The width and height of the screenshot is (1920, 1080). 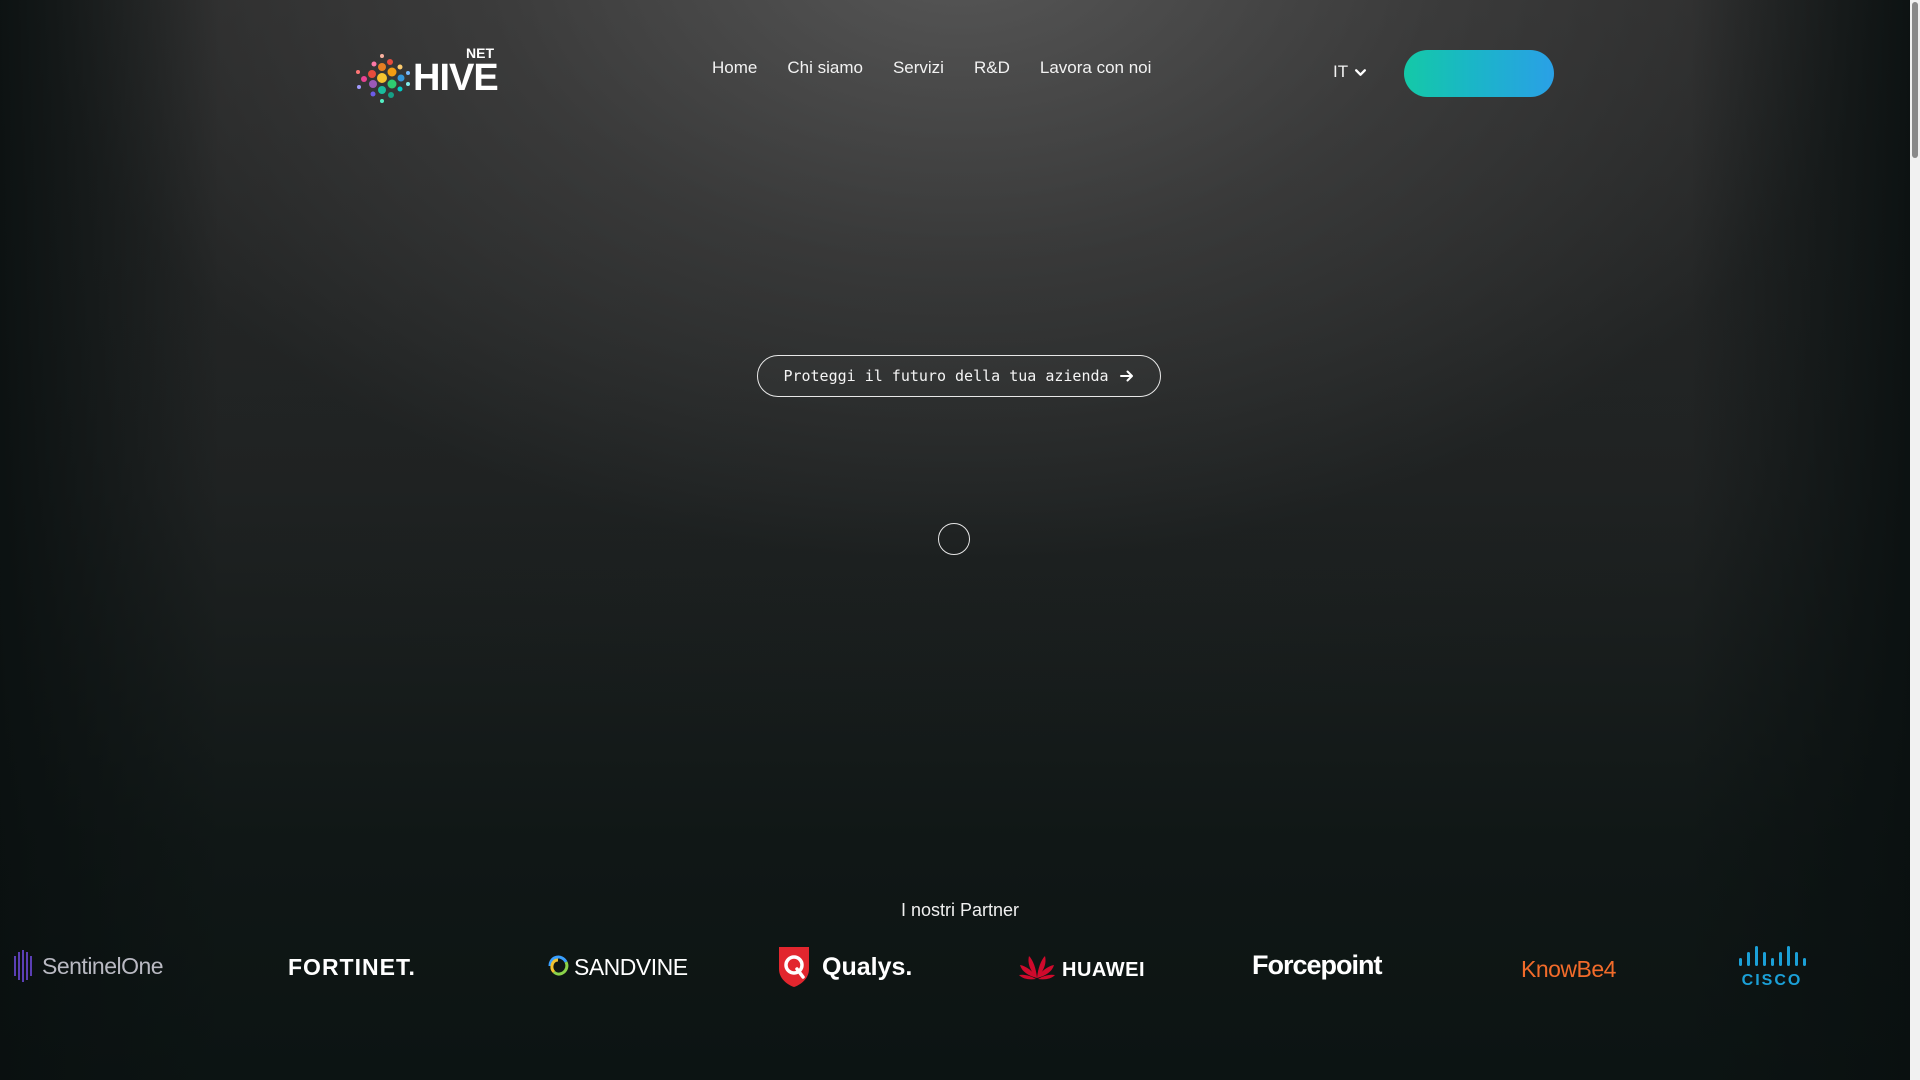 I want to click on sentinelone-logo: SentinelOne, so click(x=89, y=966).